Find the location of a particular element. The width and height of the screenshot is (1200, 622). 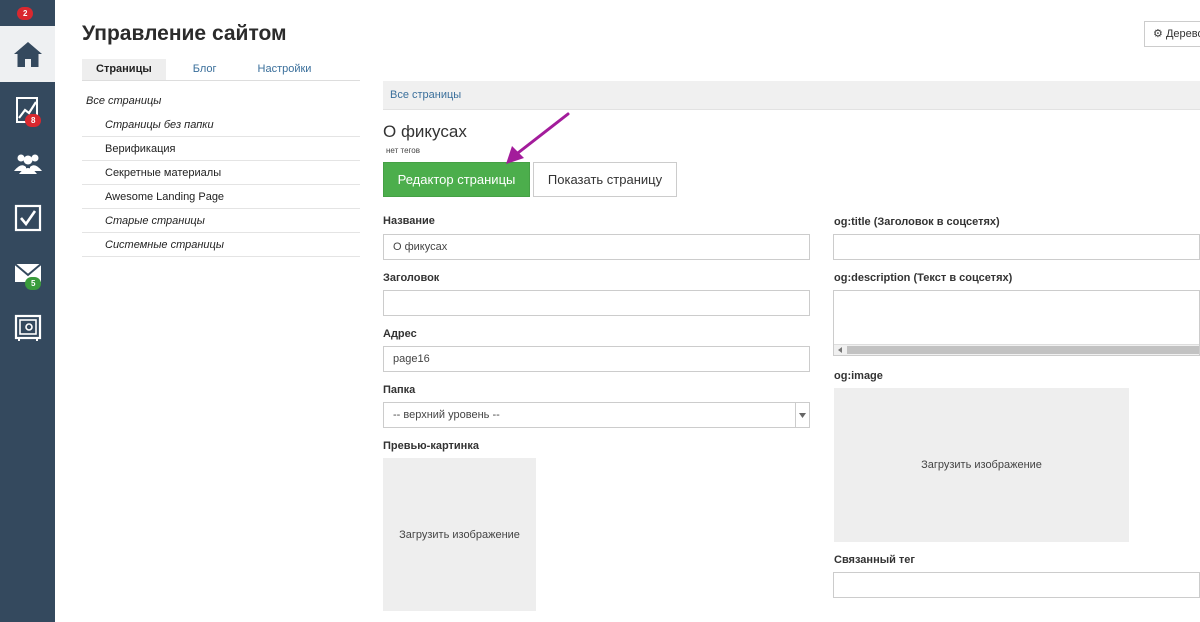

page-title-header: Управление сайтом is located at coordinates (184, 33).